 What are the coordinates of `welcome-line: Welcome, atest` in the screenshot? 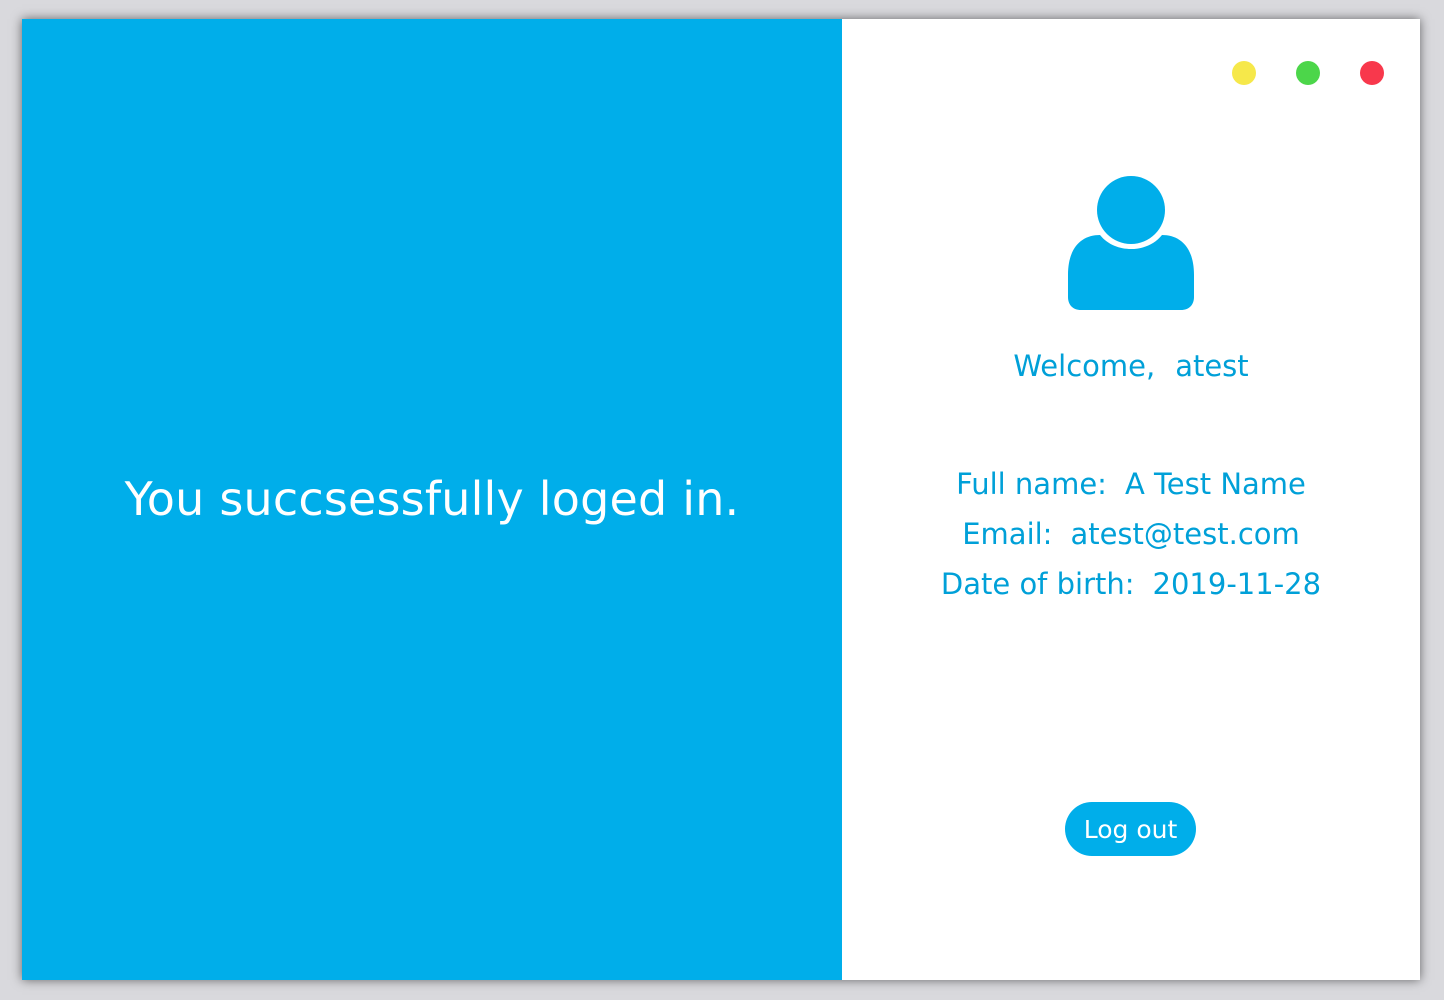 It's located at (1131, 366).